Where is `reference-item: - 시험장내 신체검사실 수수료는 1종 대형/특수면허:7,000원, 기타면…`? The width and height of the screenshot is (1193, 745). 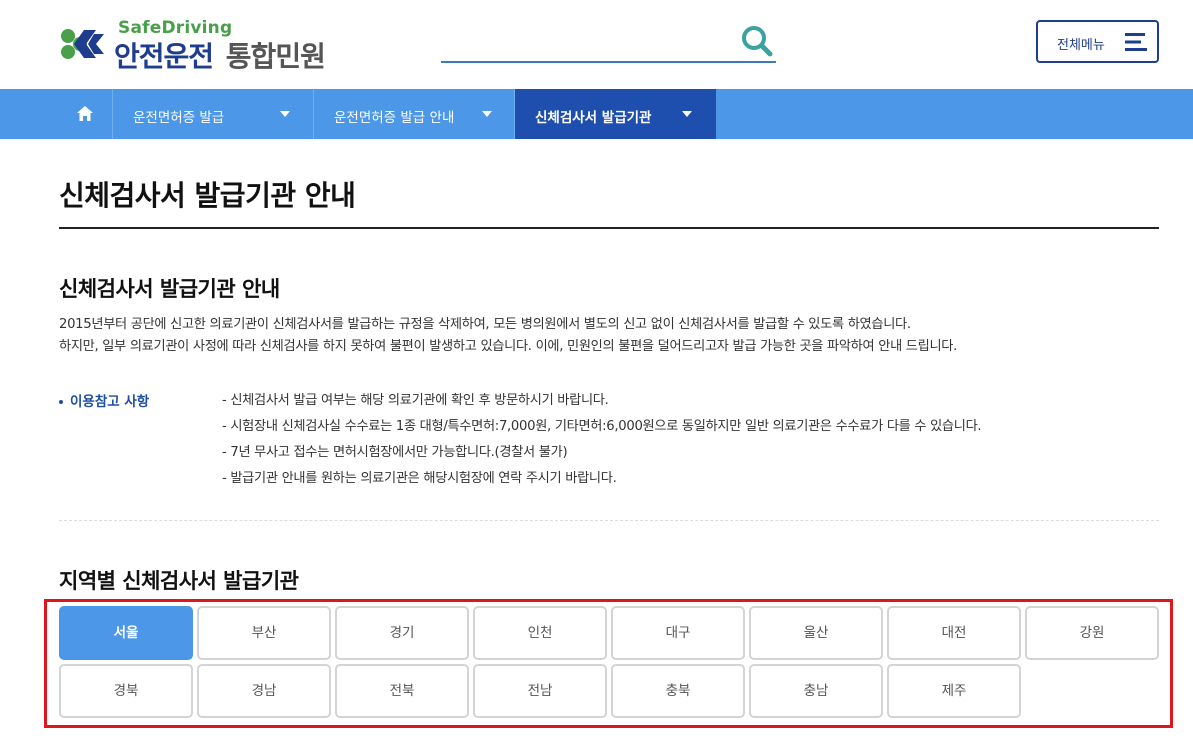
reference-item: - 시험장내 신체검사실 수수료는 1종 대형/특수면허:7,000원, 기타면… is located at coordinates (602, 426).